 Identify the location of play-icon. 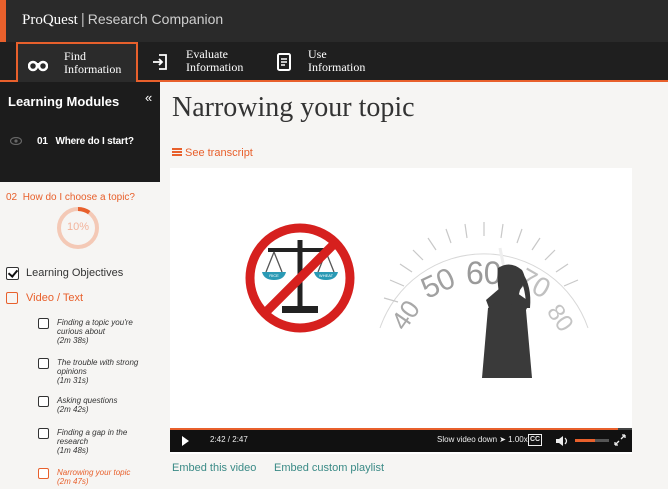
(185, 441).